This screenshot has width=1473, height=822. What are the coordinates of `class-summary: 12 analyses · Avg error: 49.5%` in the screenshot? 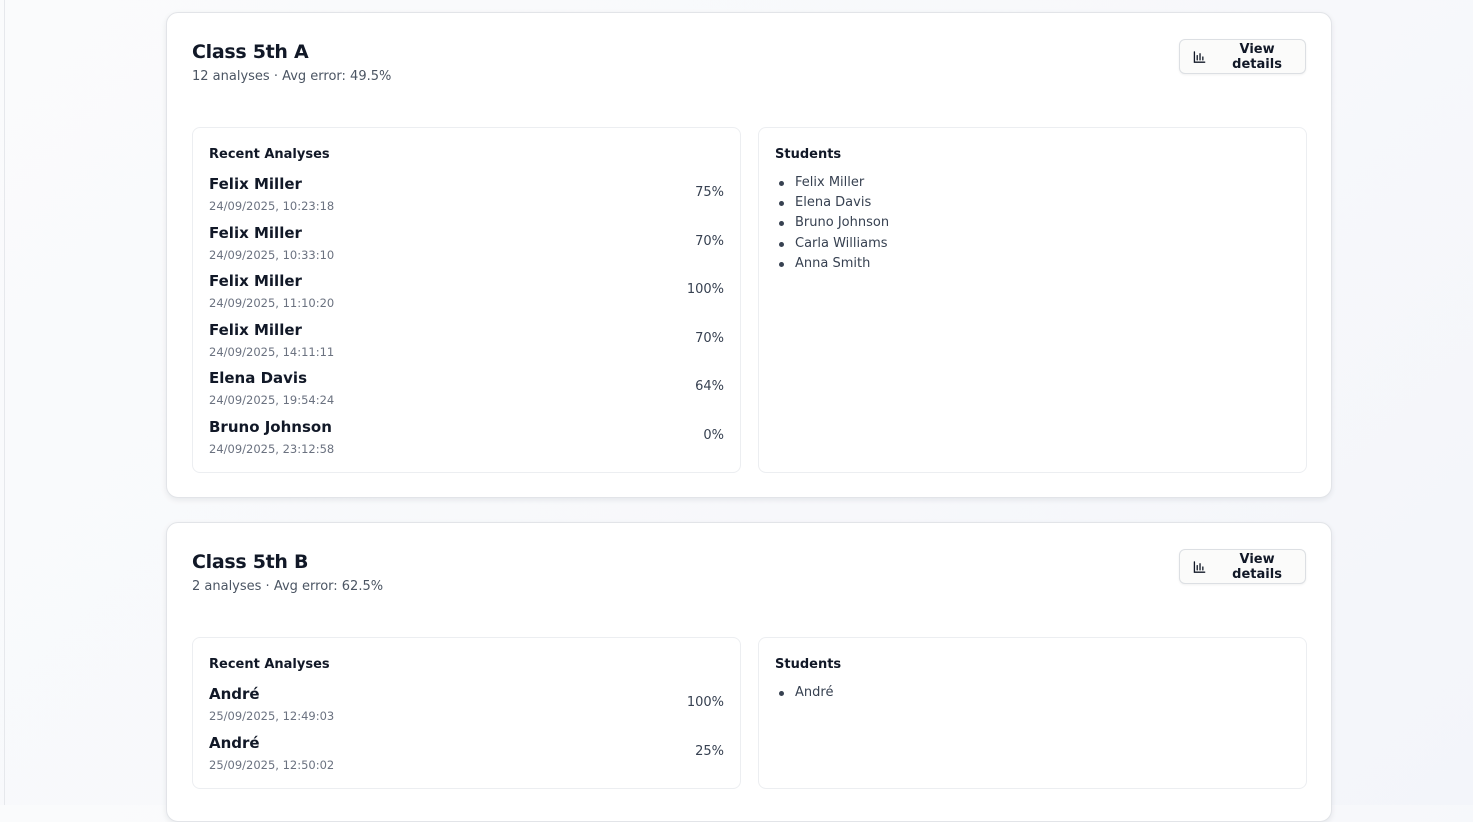 It's located at (292, 76).